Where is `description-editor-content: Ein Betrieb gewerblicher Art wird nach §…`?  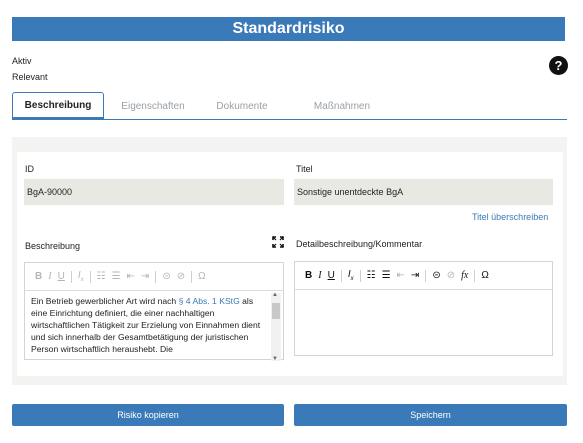
description-editor-content: Ein Betrieb gewerblicher Art wird nach §… is located at coordinates (154, 325).